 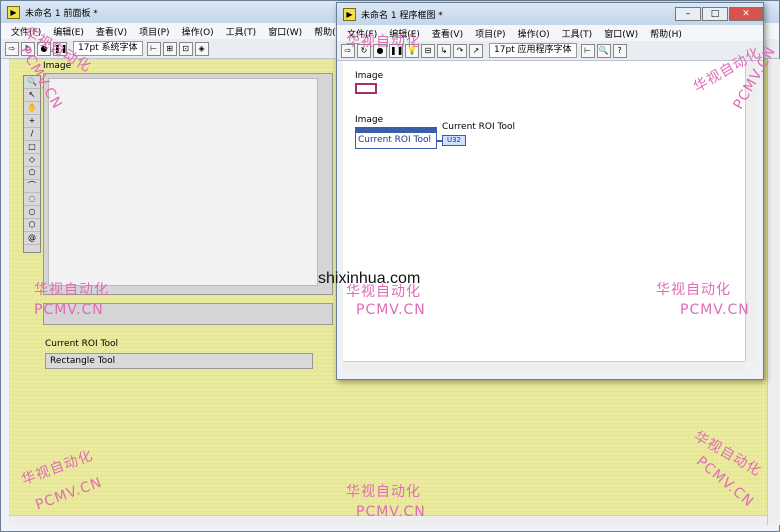 I want to click on line-icon: /, so click(x=32, y=134).